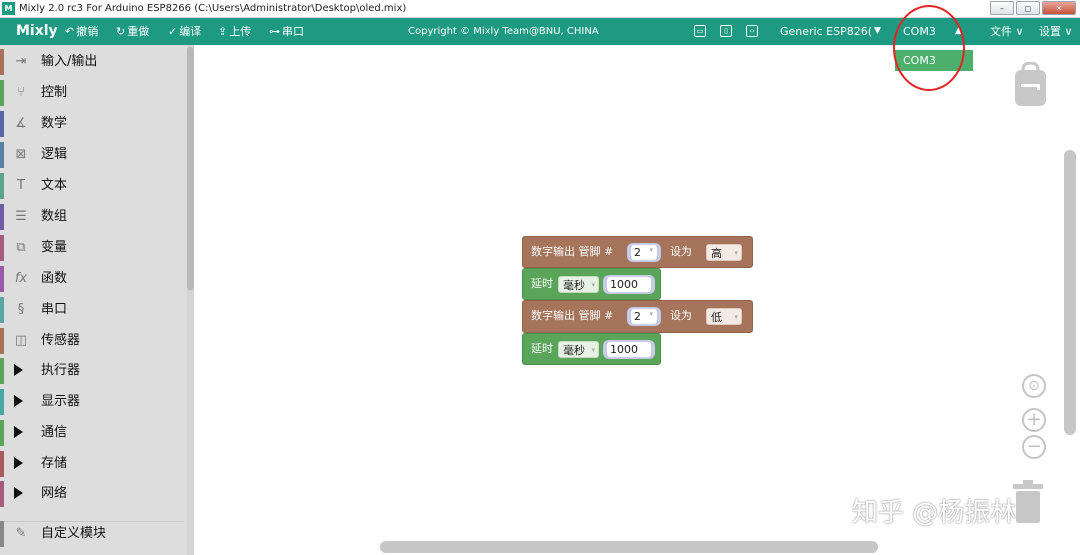  What do you see at coordinates (93, 124) in the screenshot?
I see `sidebar-item-math: ∡ 数学` at bounding box center [93, 124].